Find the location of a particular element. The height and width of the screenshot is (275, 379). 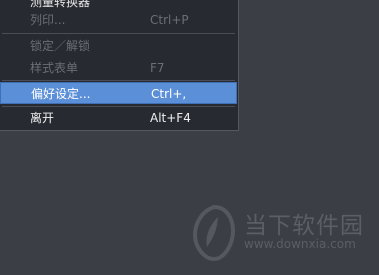

menu-item-label: 离开 is located at coordinates (42, 118).